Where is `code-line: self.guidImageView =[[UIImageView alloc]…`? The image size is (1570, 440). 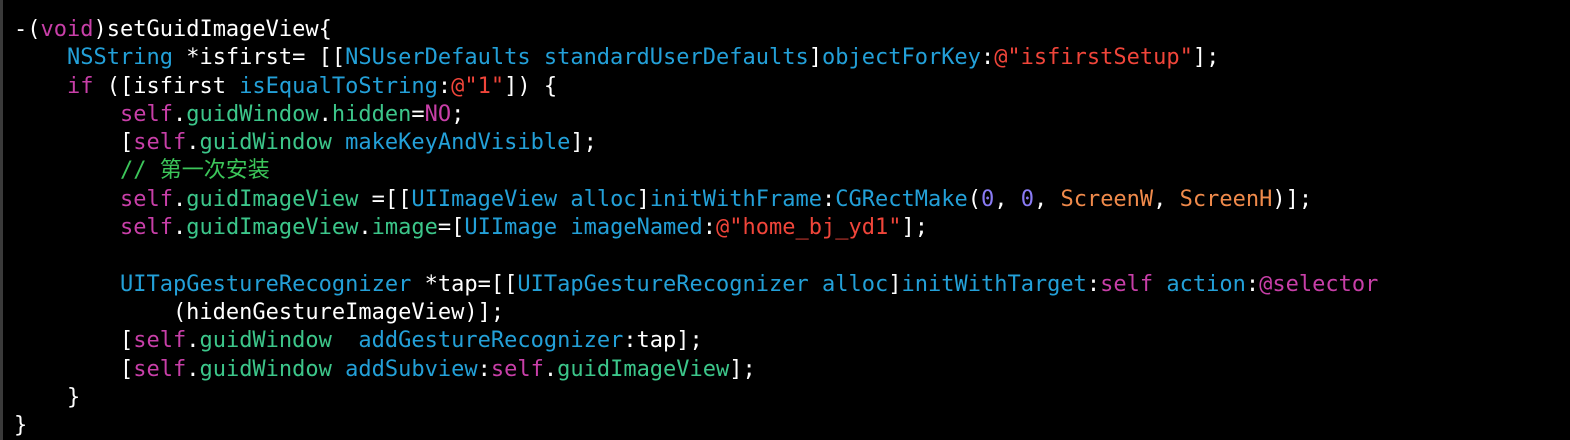
code-line: self.guidImageView =[[UIImageView alloc]… is located at coordinates (792, 200).